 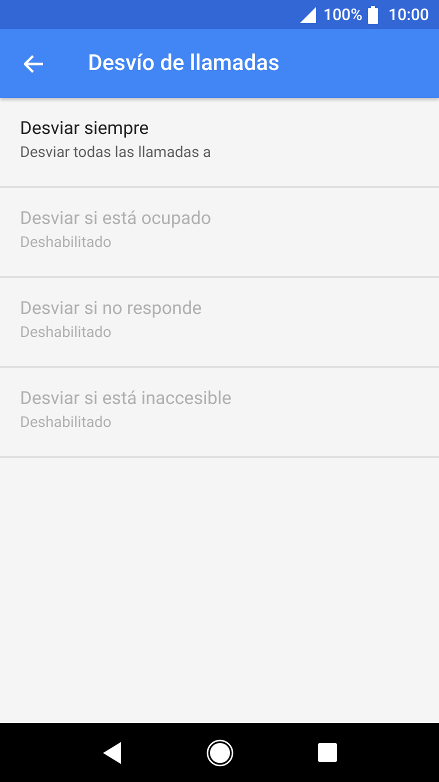 What do you see at coordinates (408, 15) in the screenshot?
I see `clock: 10:00` at bounding box center [408, 15].